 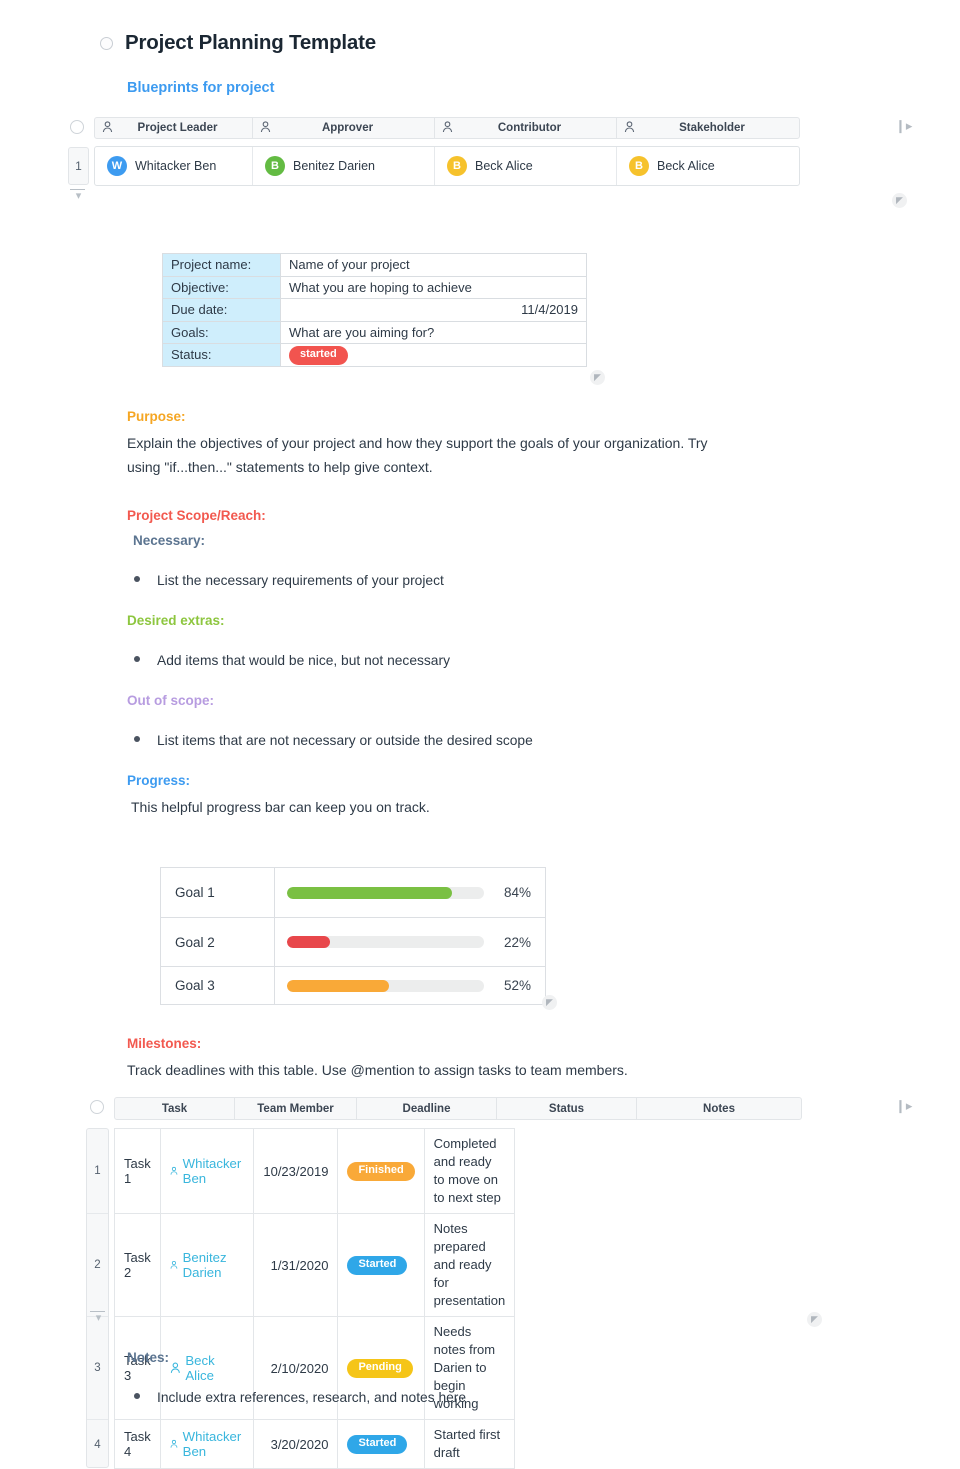 What do you see at coordinates (296, 1444) in the screenshot?
I see `cell-deadline: 3/20/2020` at bounding box center [296, 1444].